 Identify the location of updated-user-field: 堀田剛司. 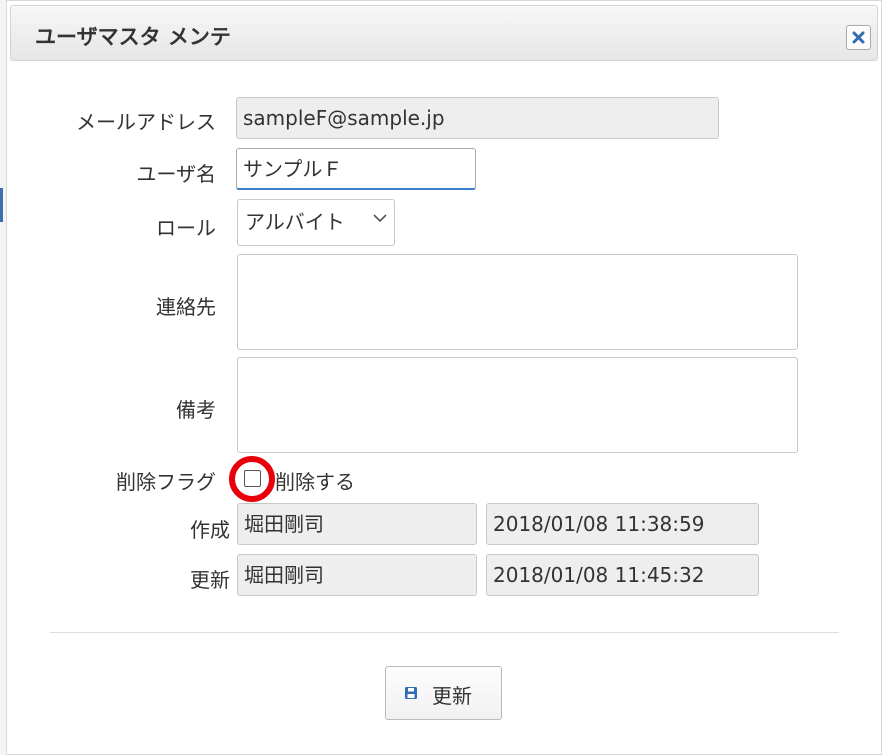
(357, 575).